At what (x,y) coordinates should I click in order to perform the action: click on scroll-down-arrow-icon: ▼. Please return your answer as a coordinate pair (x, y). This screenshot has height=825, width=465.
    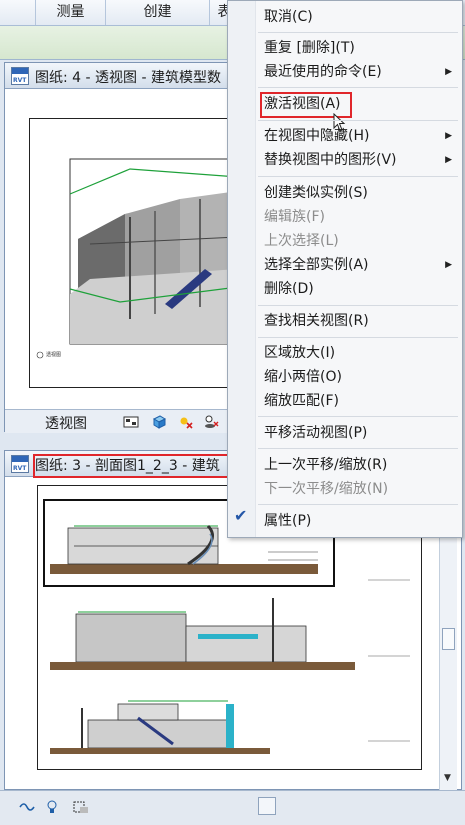
    Looking at the image, I should click on (447, 778).